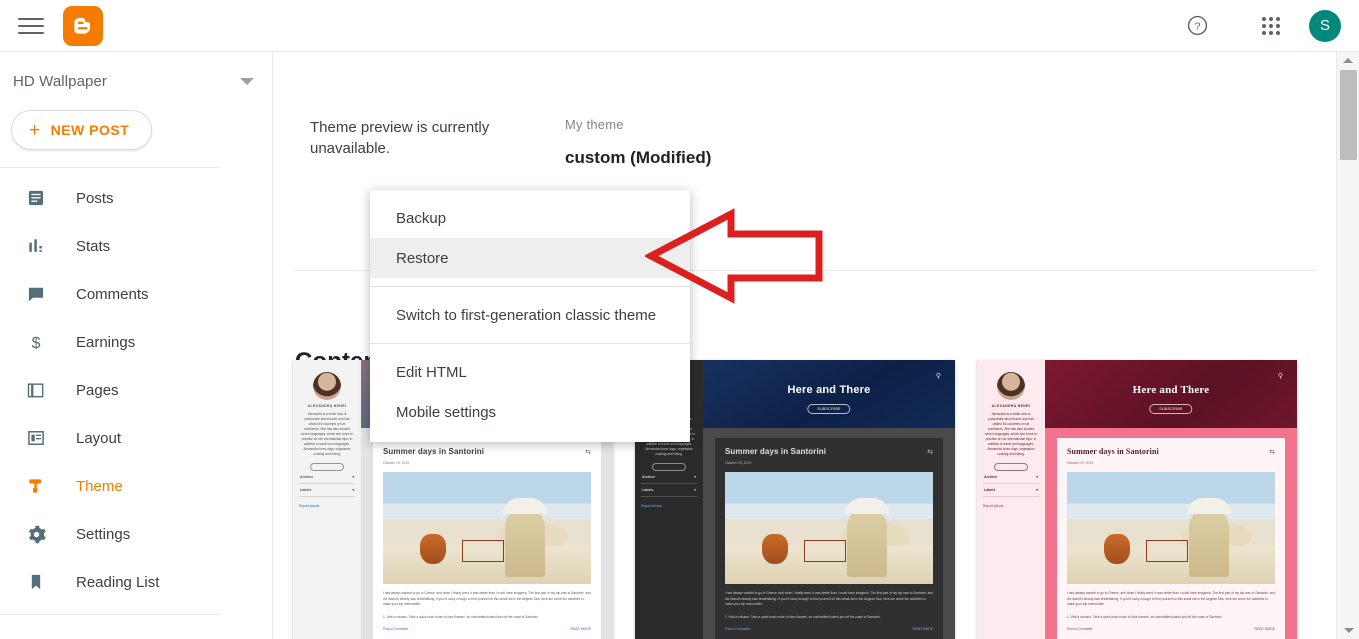 The height and width of the screenshot is (639, 1359). I want to click on posts-icon, so click(36, 198).